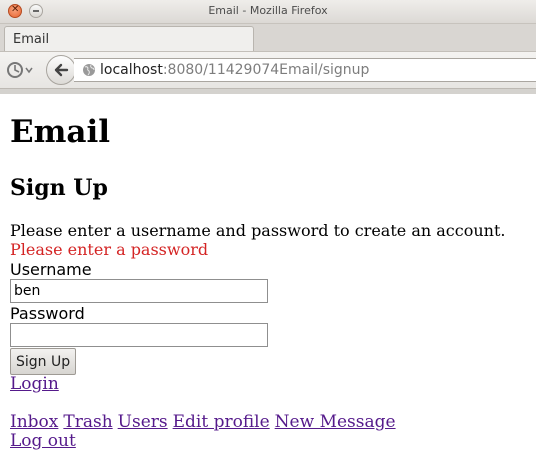 Image resolution: width=536 pixels, height=454 pixels. I want to click on footer-nav: Inbox Trash Users Edit profile New Message, so click(205, 422).